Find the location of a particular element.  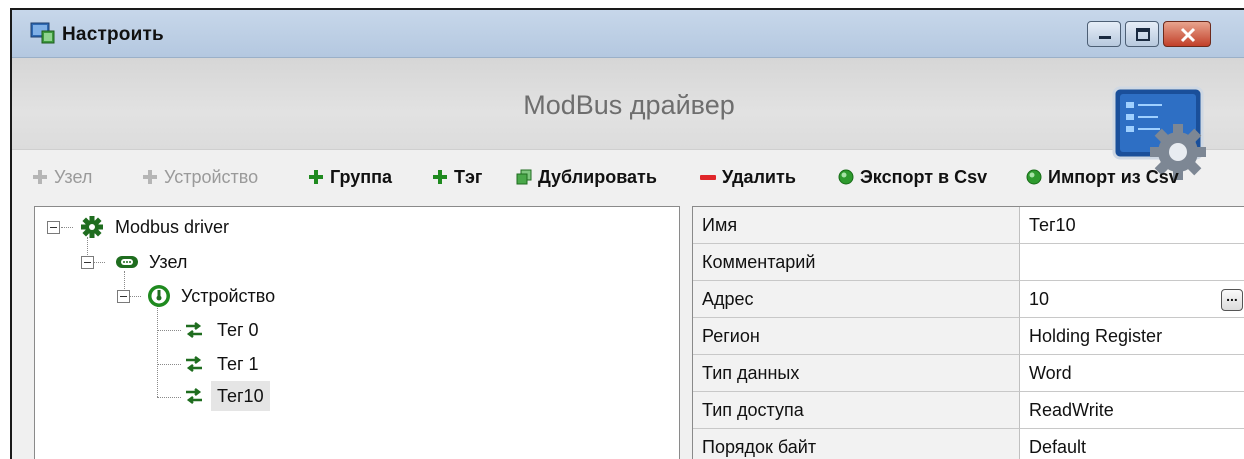

tree-item-tag-label: Тег10 is located at coordinates (240, 395).